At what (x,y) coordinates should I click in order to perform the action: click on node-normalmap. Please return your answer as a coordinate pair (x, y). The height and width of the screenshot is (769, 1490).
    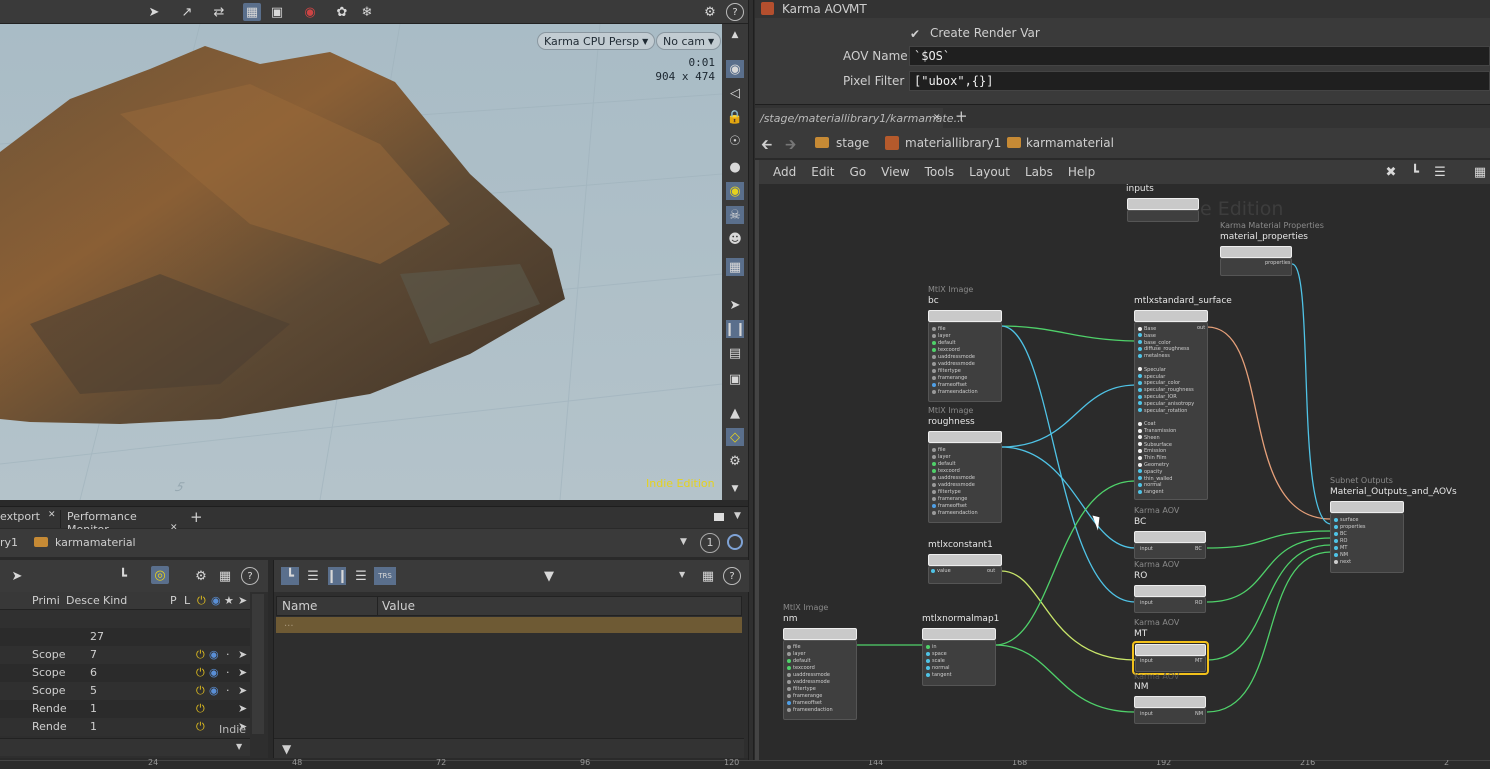
    Looking at the image, I should click on (959, 634).